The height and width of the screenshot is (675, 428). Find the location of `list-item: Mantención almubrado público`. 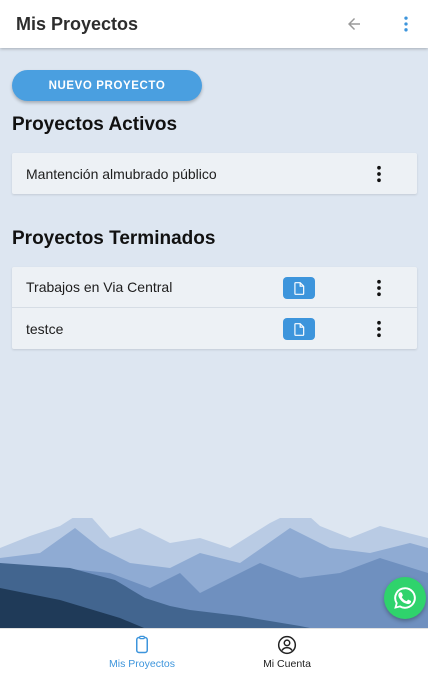

list-item: Mantención almubrado público is located at coordinates (214, 173).